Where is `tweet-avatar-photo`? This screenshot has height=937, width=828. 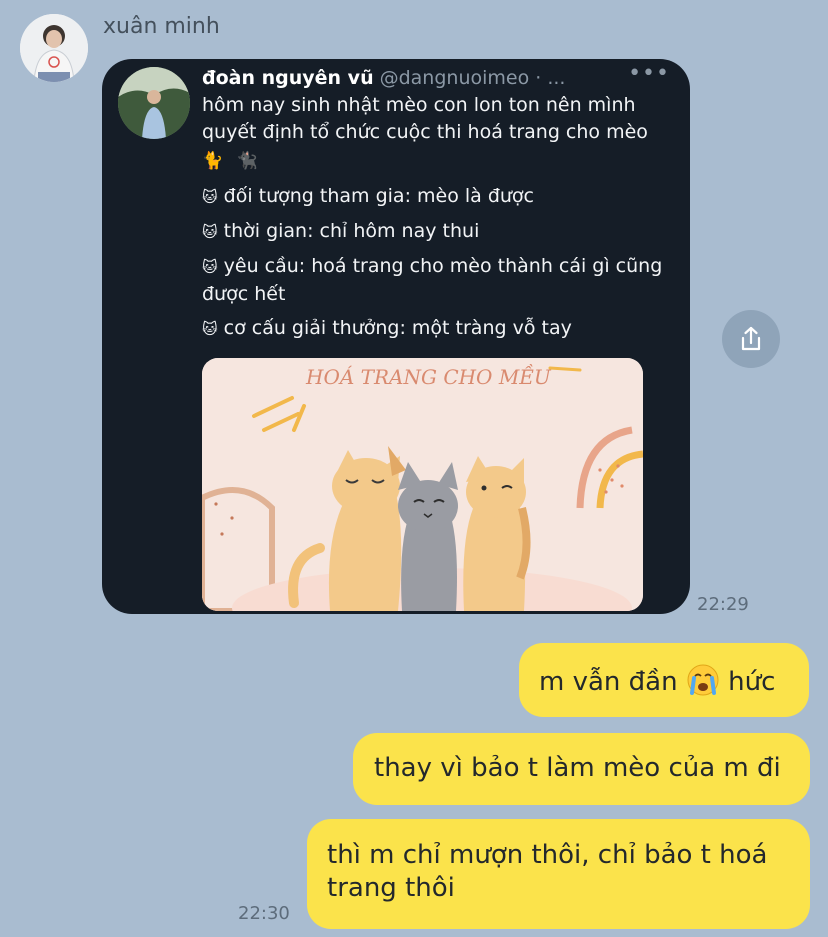
tweet-avatar-photo is located at coordinates (154, 103).